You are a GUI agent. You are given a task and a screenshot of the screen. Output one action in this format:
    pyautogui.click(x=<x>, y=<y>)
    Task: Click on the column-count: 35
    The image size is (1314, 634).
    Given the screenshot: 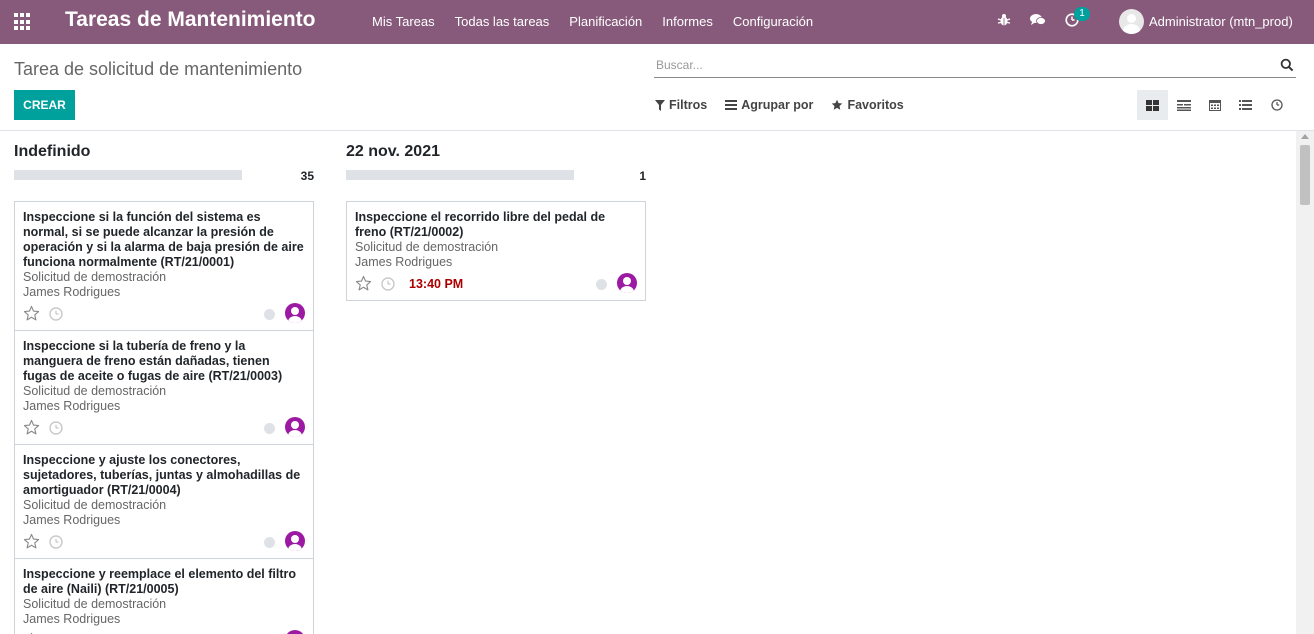 What is the action you would take?
    pyautogui.click(x=307, y=176)
    